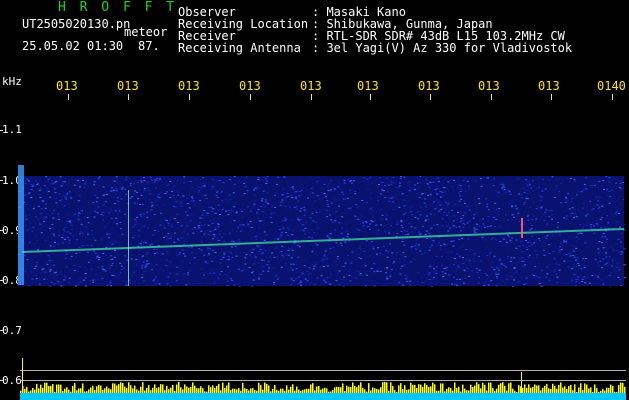 Image resolution: width=629 pixels, height=400 pixels. I want to click on level-base, so click(323, 396).